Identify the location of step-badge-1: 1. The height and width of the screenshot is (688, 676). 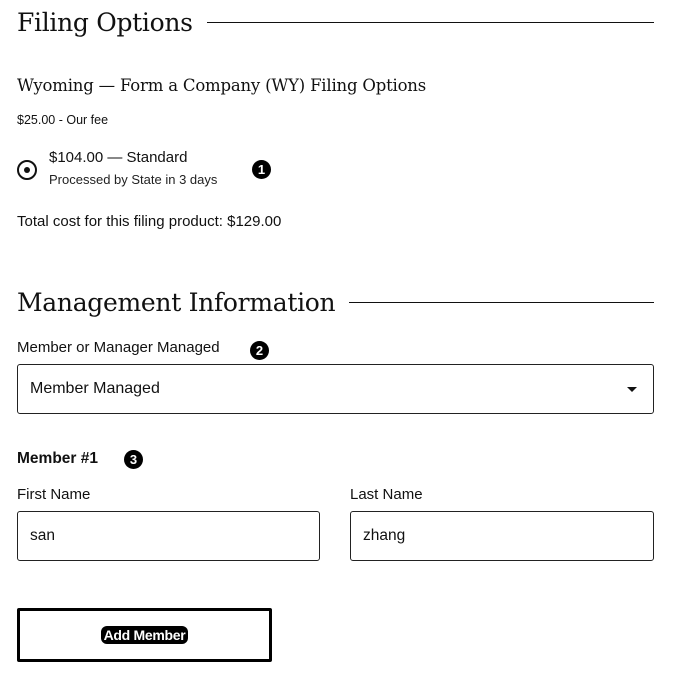
(261, 169).